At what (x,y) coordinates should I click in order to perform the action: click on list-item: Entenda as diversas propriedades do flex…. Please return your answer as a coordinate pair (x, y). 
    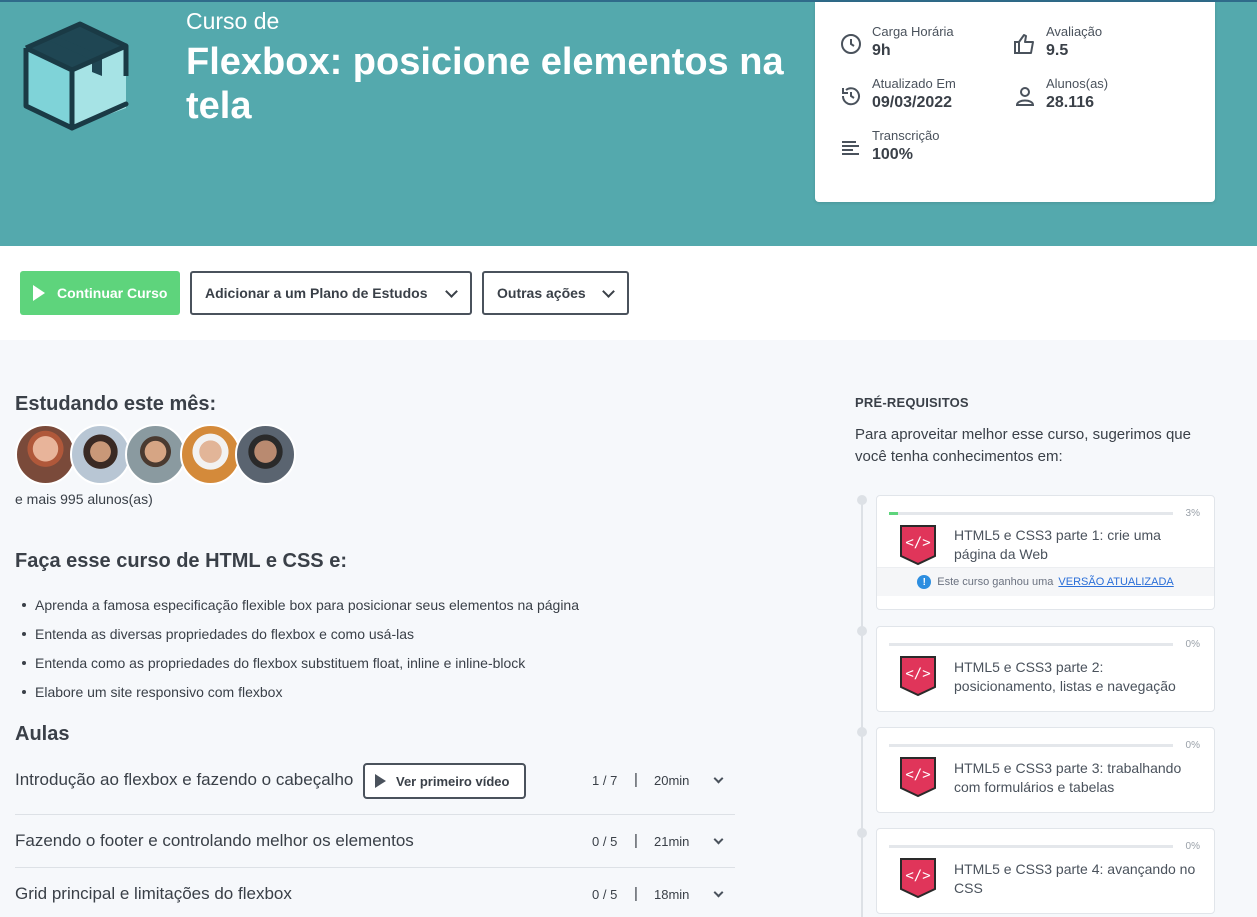
    Looking at the image, I should click on (300, 637).